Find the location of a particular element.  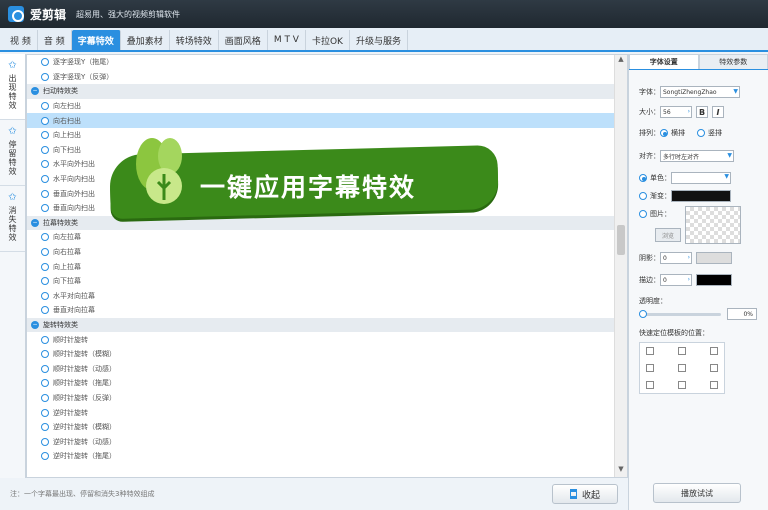

position-cell-bottom-right is located at coordinates (714, 385).